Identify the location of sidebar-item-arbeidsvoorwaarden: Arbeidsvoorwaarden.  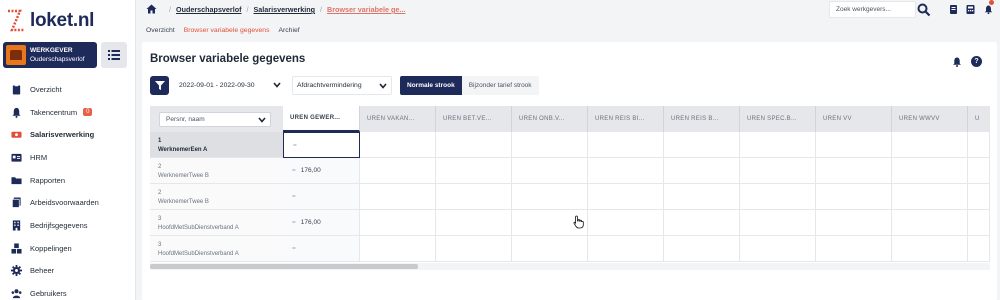
(68, 202).